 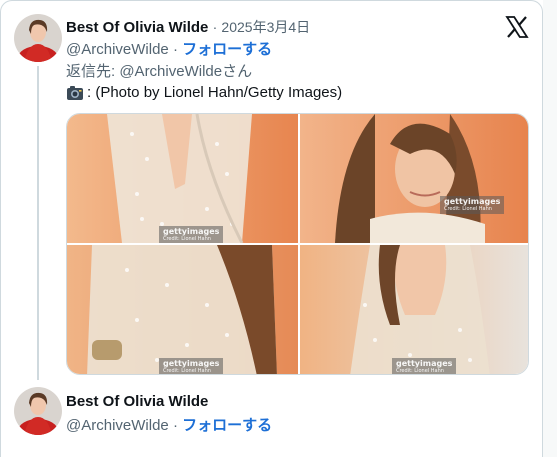 What do you see at coordinates (517, 27) in the screenshot?
I see `x-logo-icon` at bounding box center [517, 27].